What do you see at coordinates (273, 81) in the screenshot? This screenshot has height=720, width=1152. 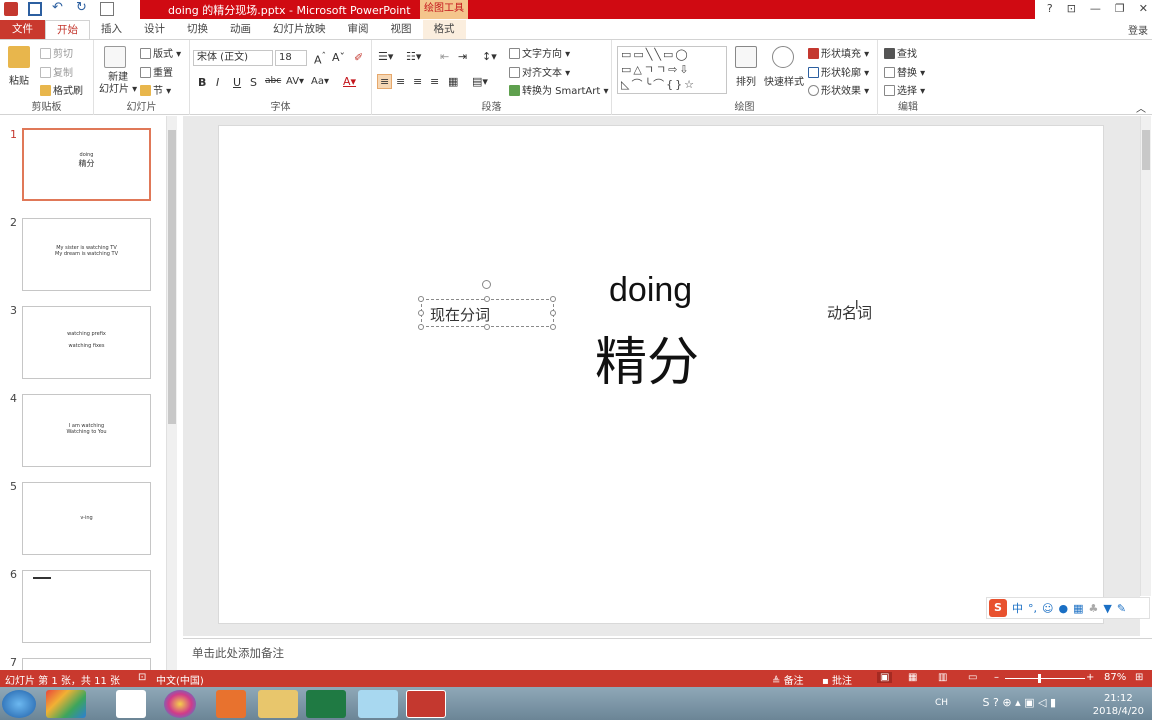 I see `strikethrough-icon: abc` at bounding box center [273, 81].